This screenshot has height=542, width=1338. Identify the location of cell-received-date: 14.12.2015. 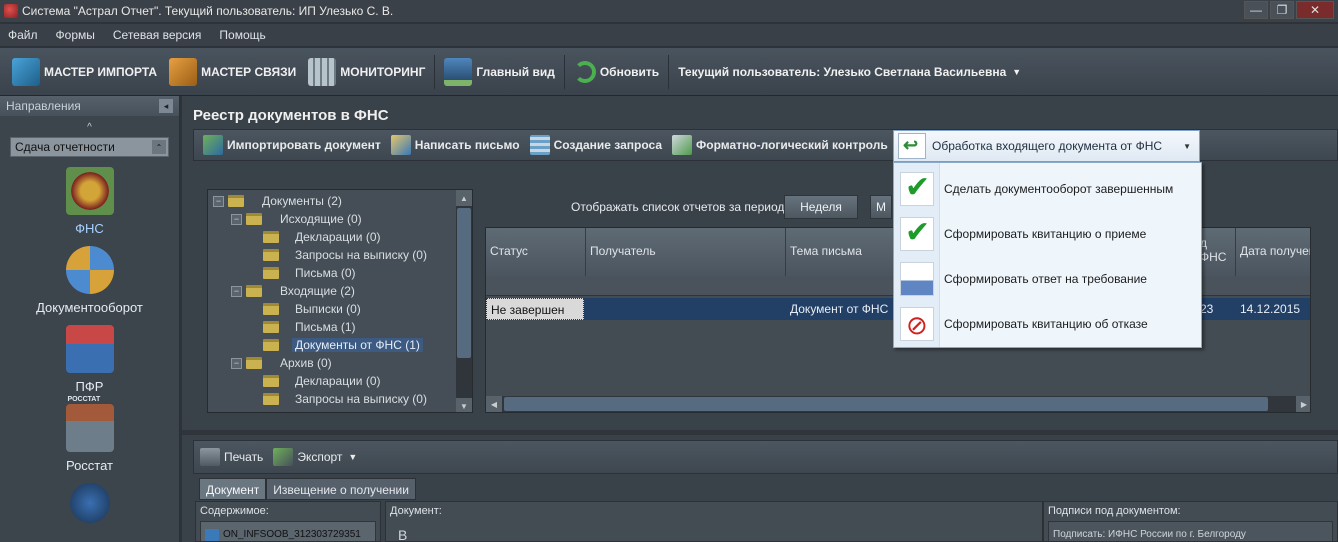
(1273, 309).